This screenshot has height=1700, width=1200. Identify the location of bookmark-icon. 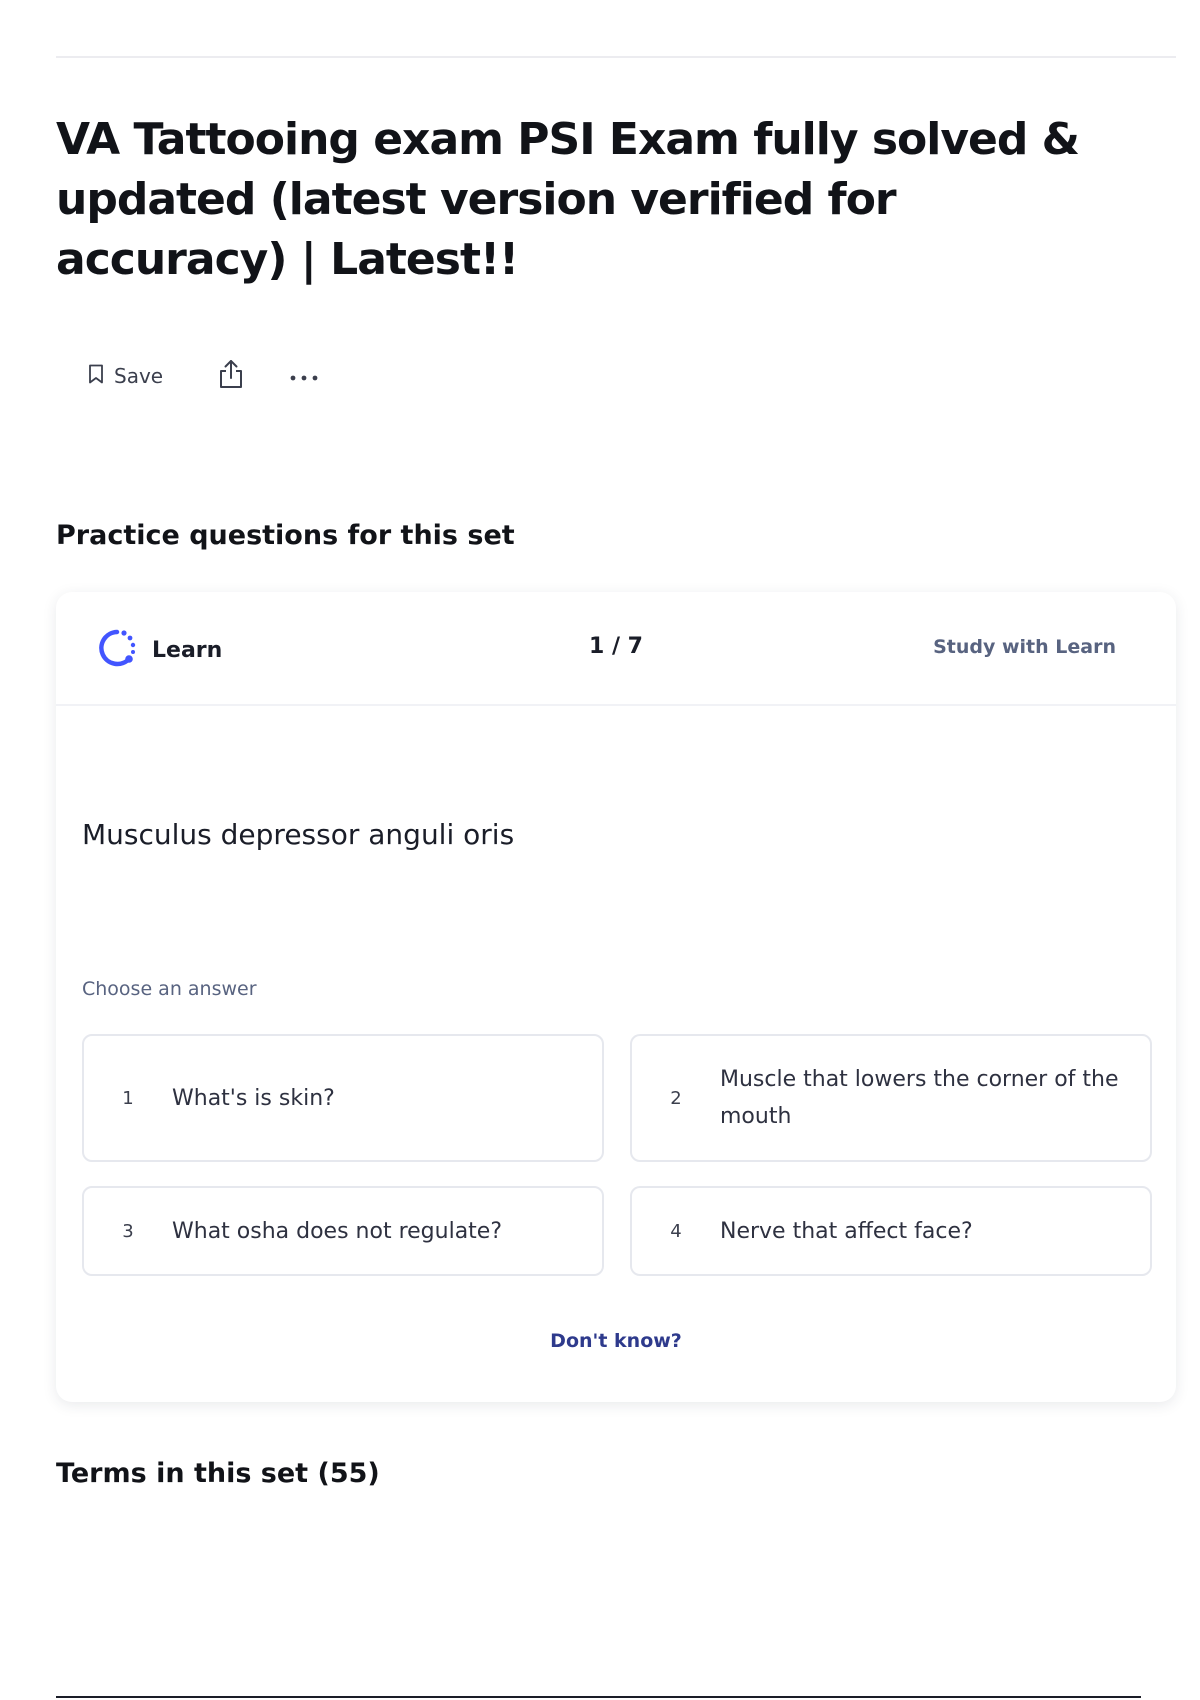
(96, 376).